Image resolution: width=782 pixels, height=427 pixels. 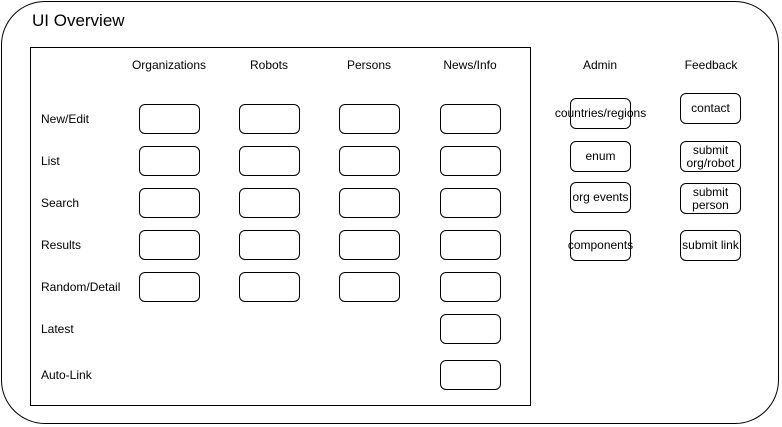 What do you see at coordinates (470, 161) in the screenshot?
I see `cell-news-info-list` at bounding box center [470, 161].